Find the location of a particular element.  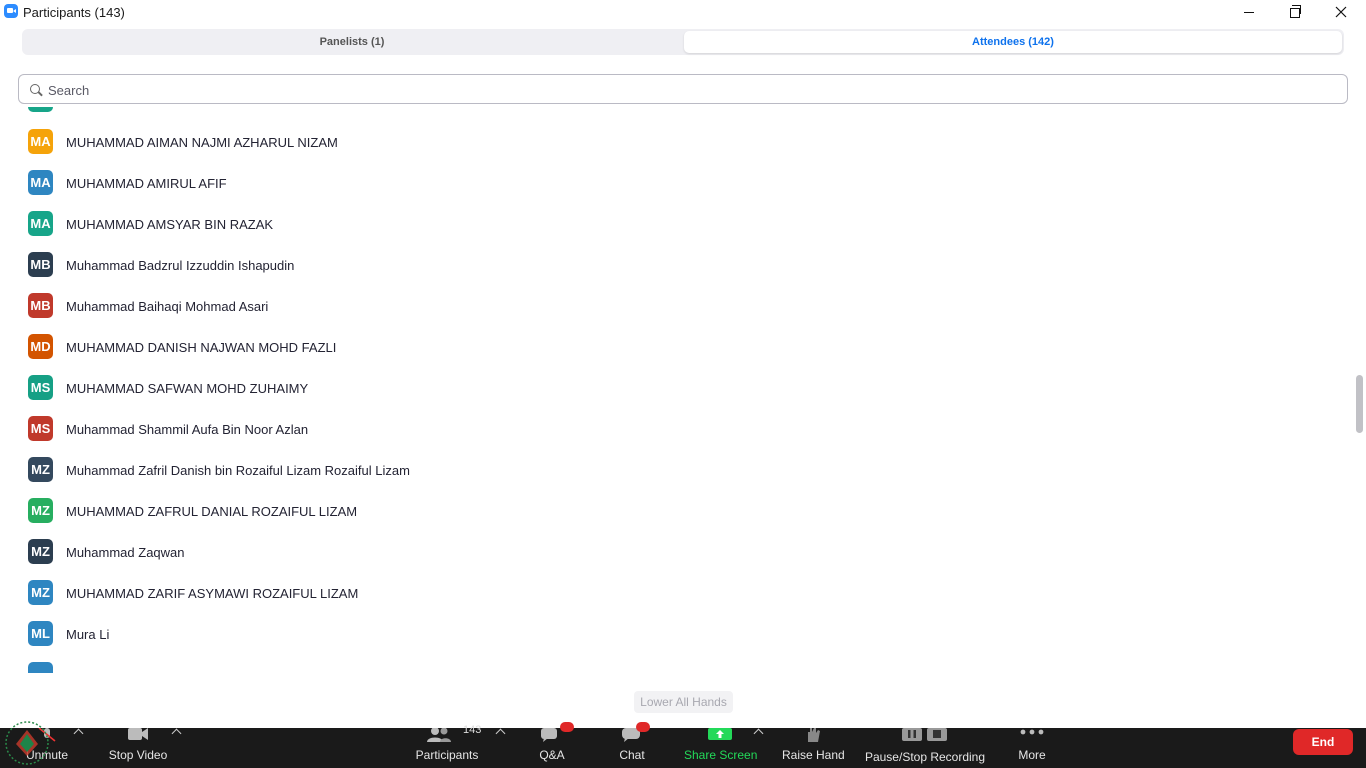

tab-attendees: Attendees (142) is located at coordinates (1013, 42).